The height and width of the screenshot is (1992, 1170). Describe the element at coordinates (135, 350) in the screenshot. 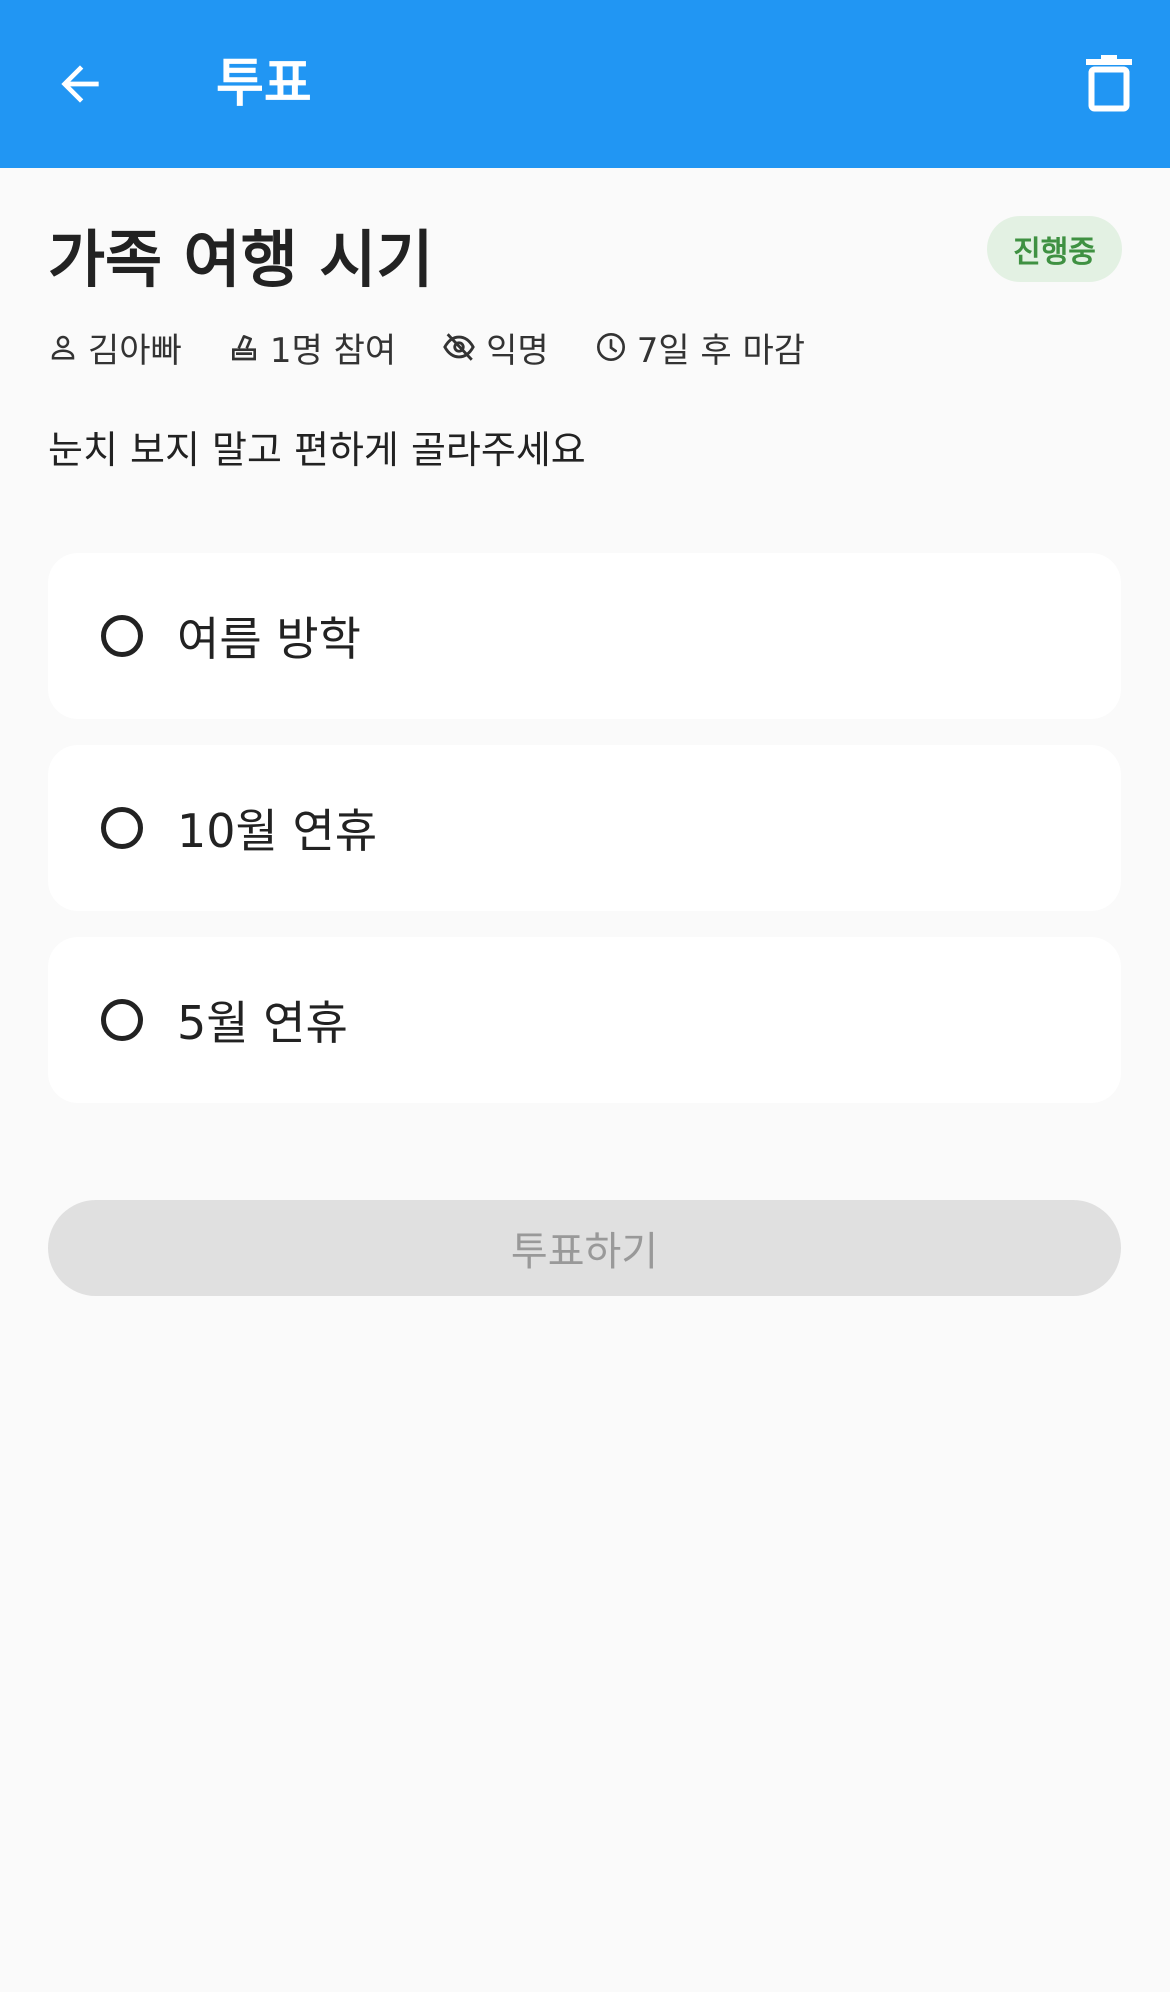

I see `author-name: 김아빠` at that location.